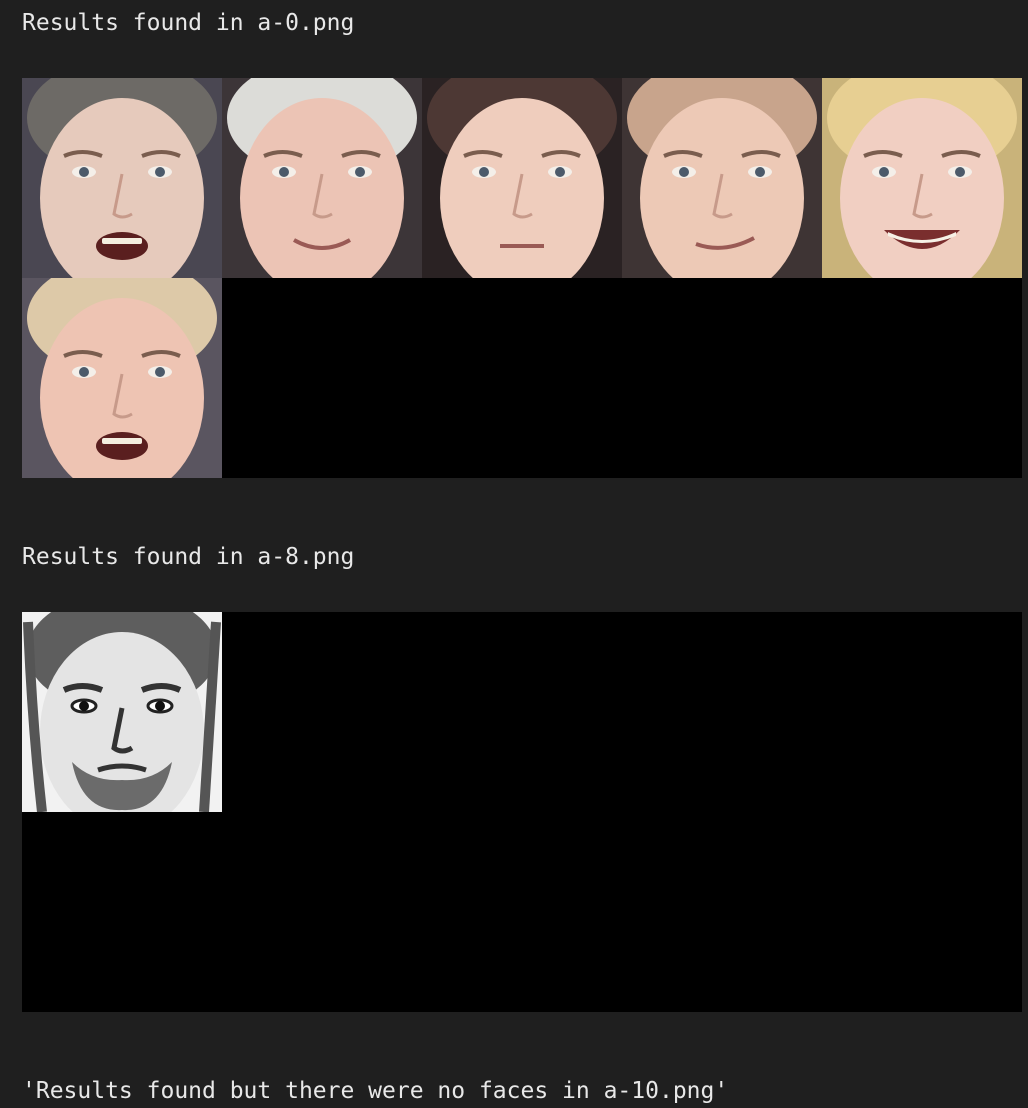 This screenshot has width=1028, height=1108. I want to click on output-heading-a0: Results found in a-0.png, so click(188, 23).